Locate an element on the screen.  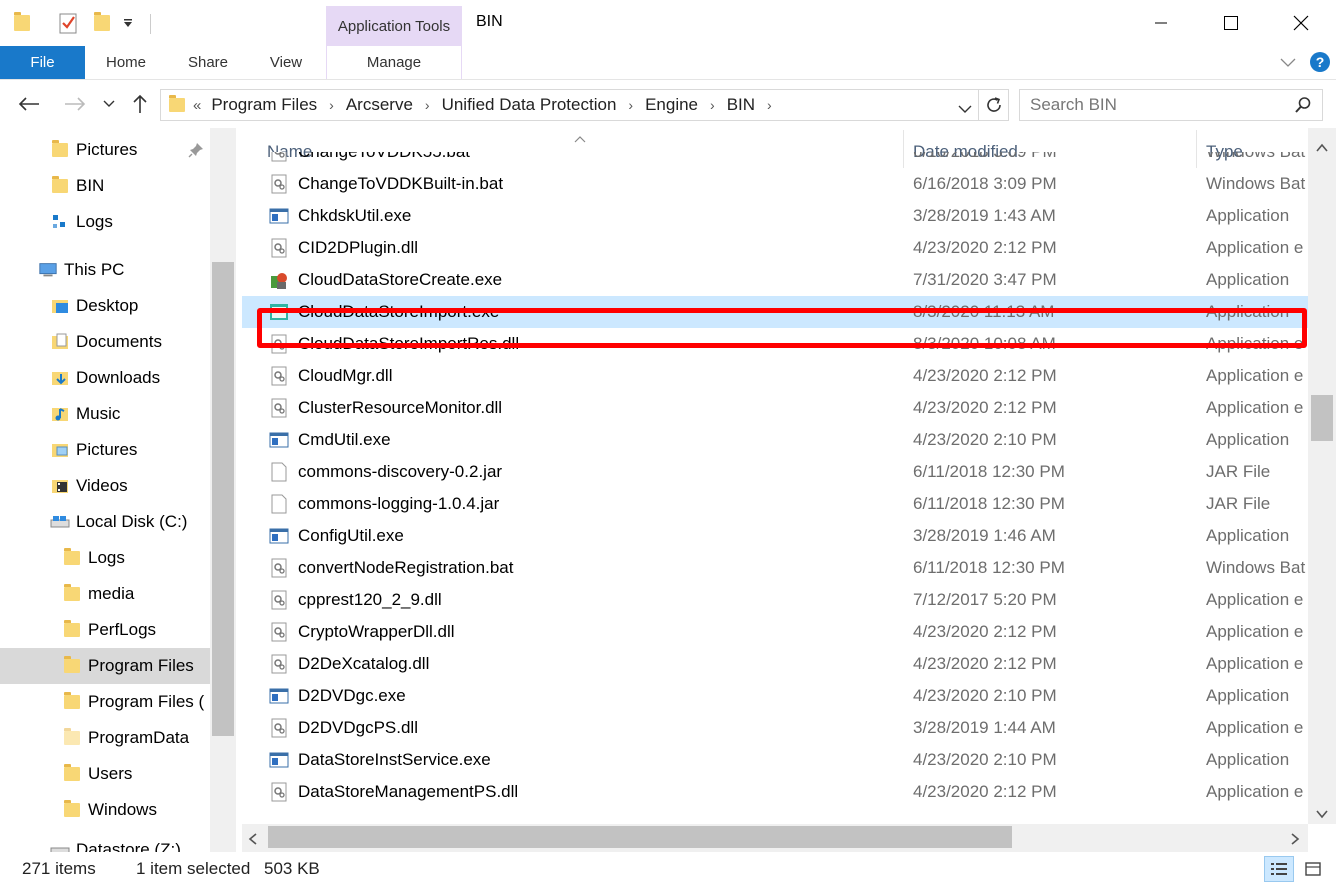
up-button is located at coordinates (140, 104).